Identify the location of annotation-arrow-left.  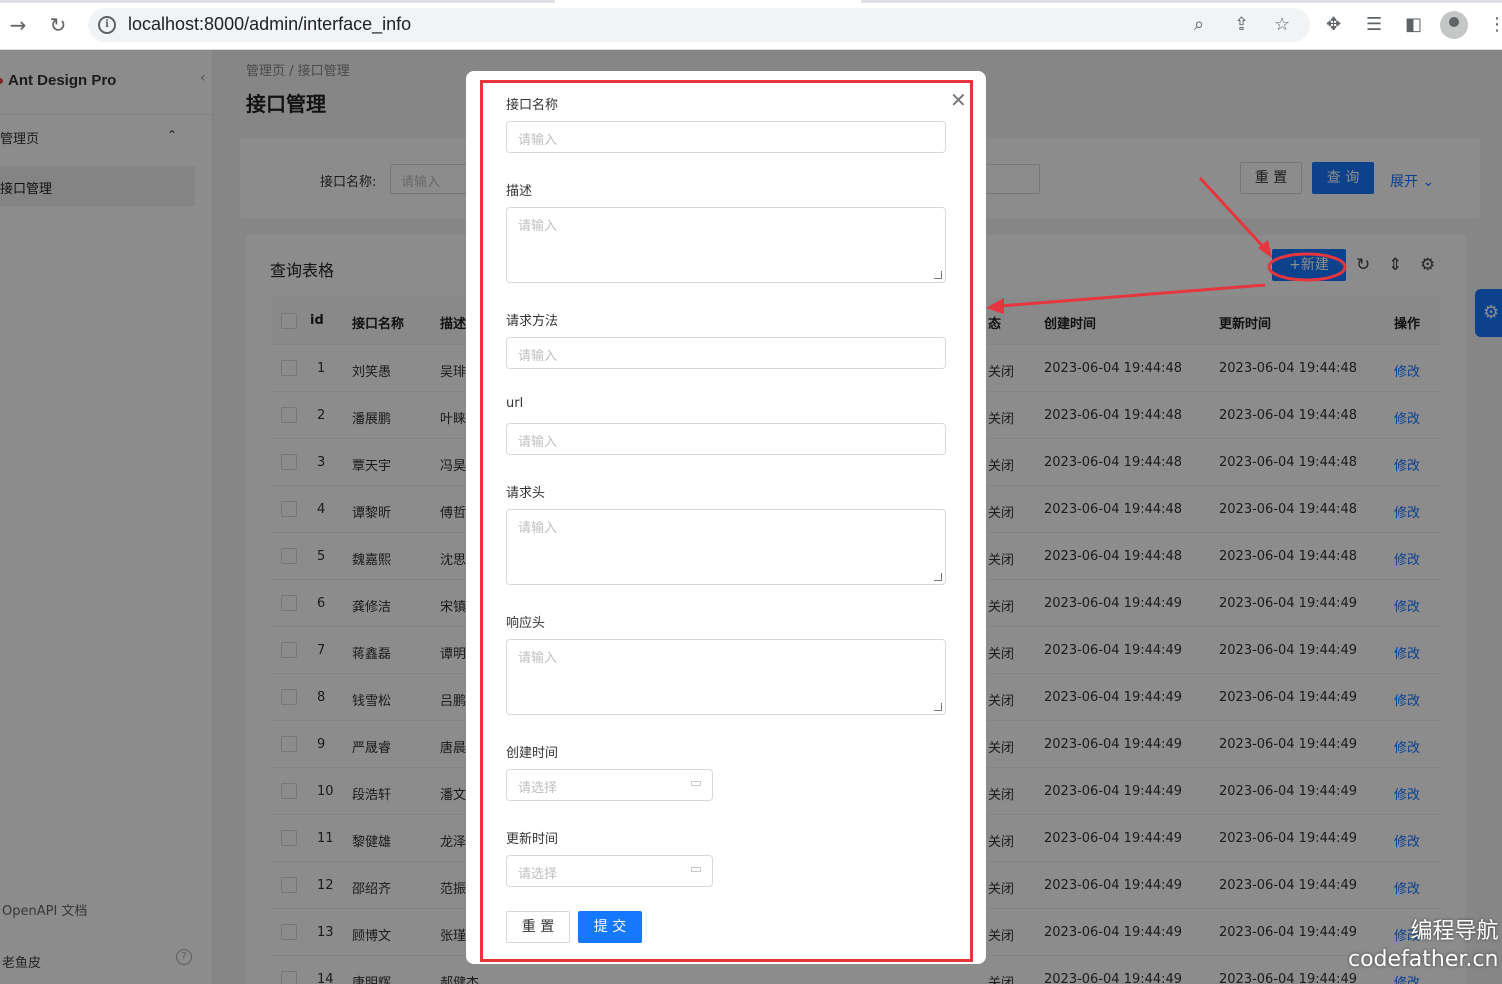
(1132, 295).